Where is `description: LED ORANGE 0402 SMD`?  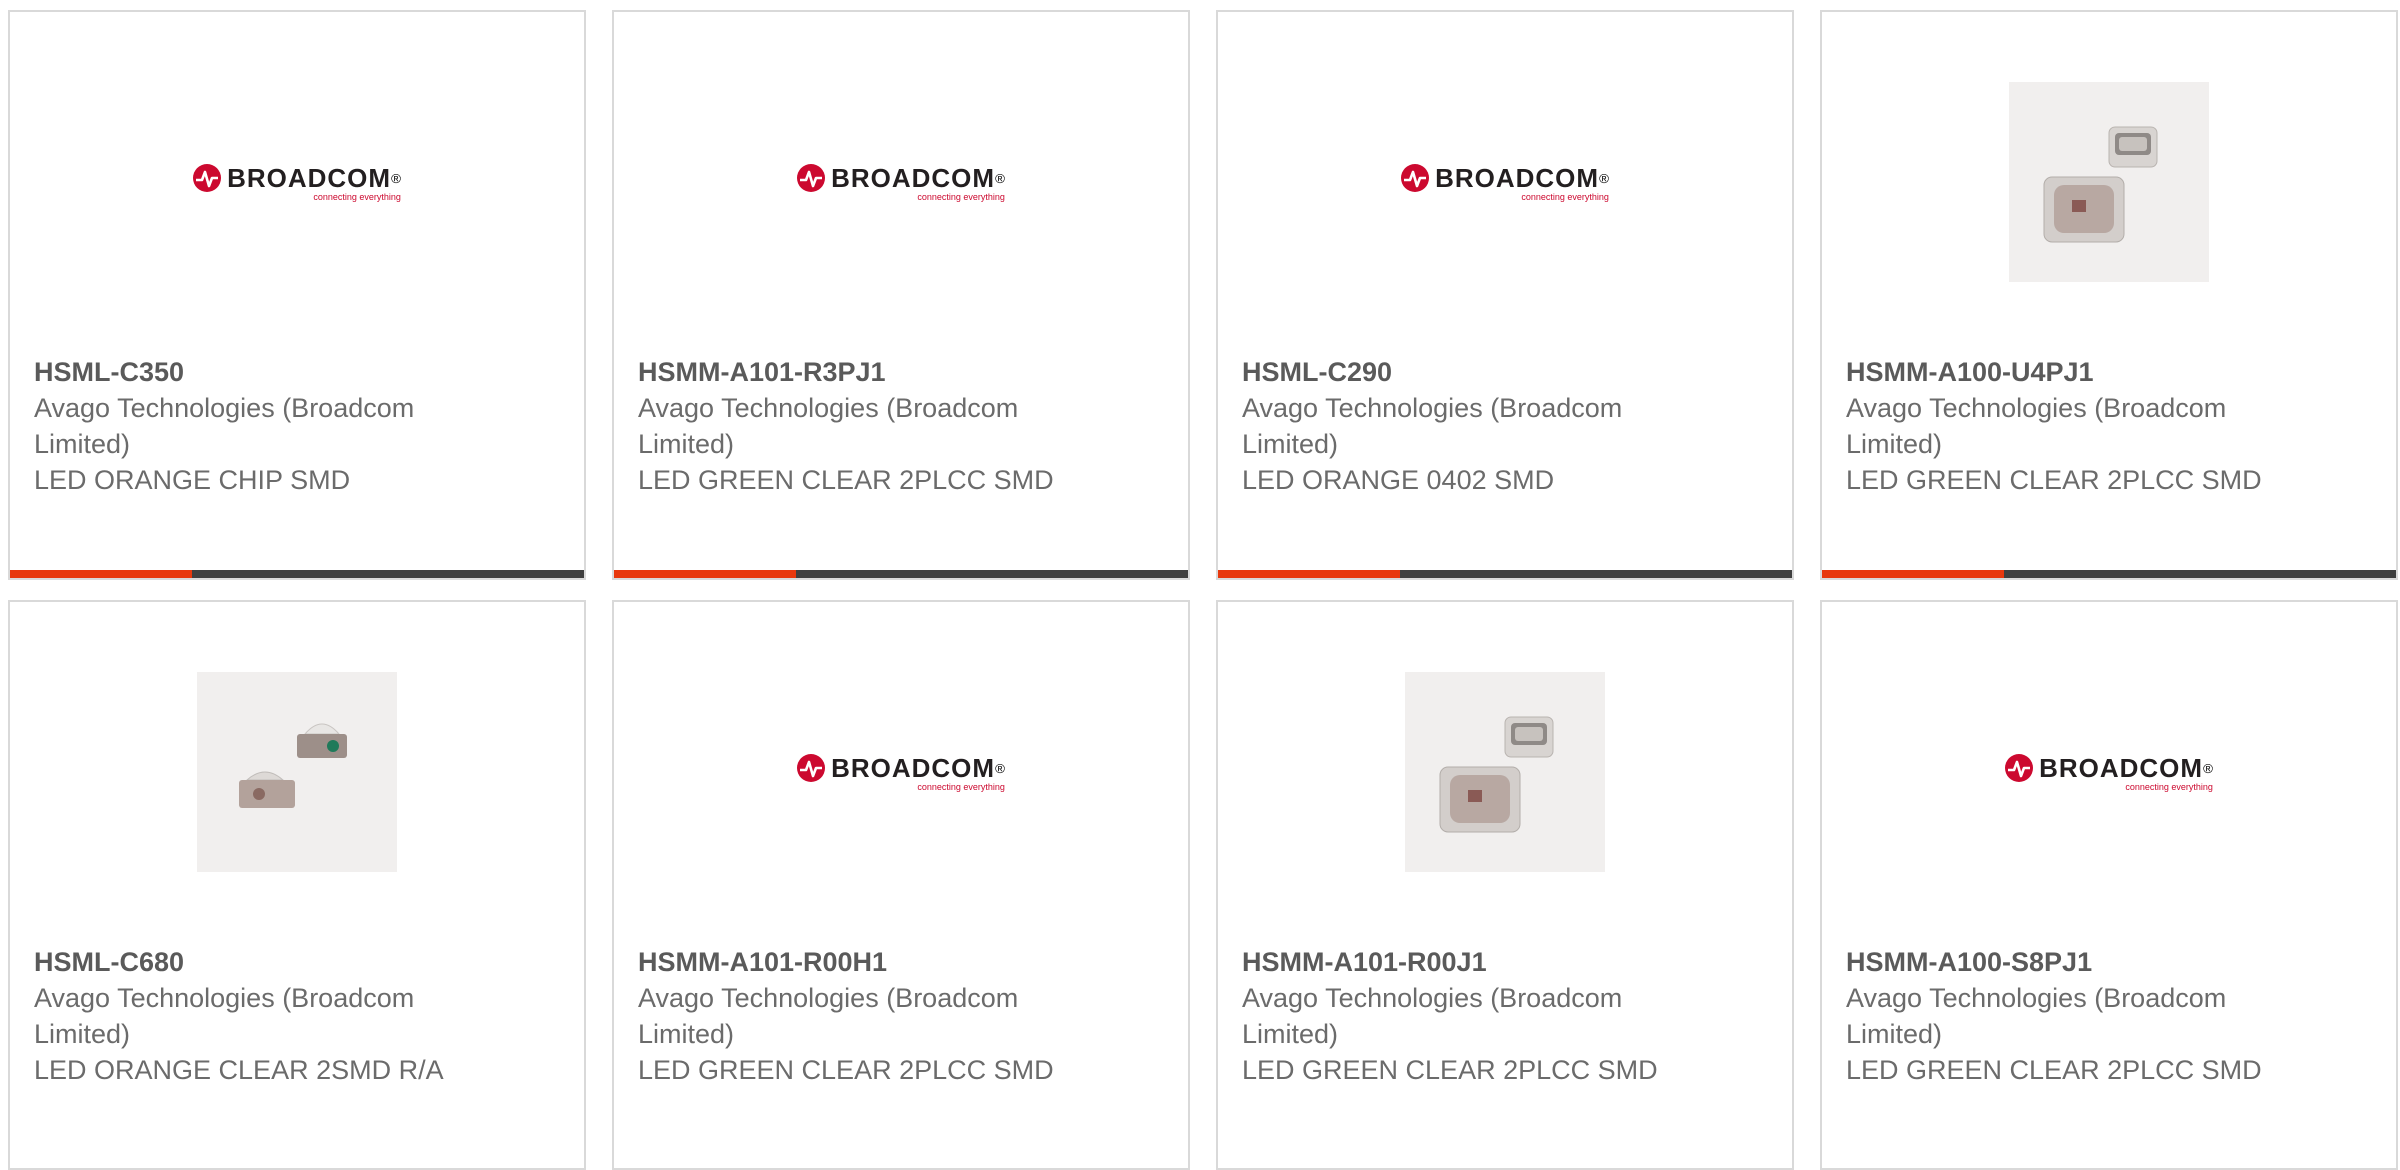 description: LED ORANGE 0402 SMD is located at coordinates (1398, 480).